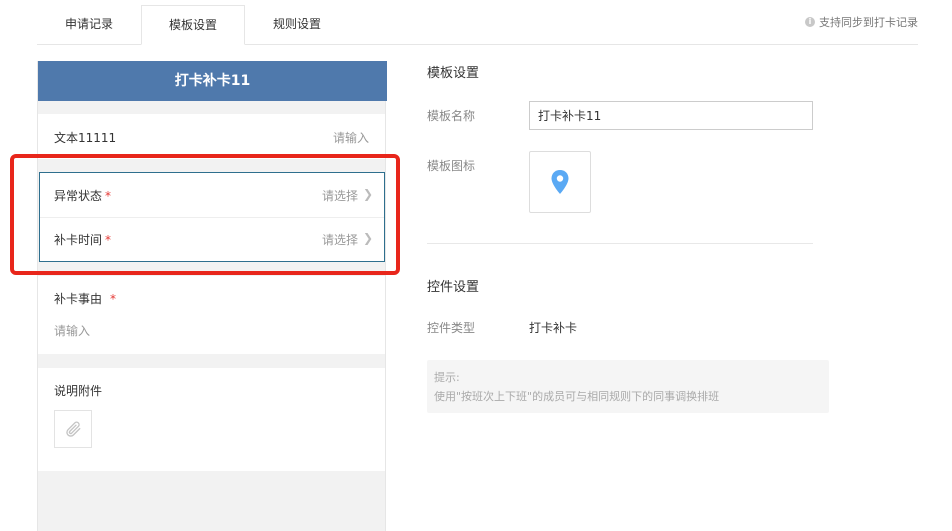 The width and height of the screenshot is (952, 531). What do you see at coordinates (453, 73) in the screenshot?
I see `template-settings-heading: 模板设置` at bounding box center [453, 73].